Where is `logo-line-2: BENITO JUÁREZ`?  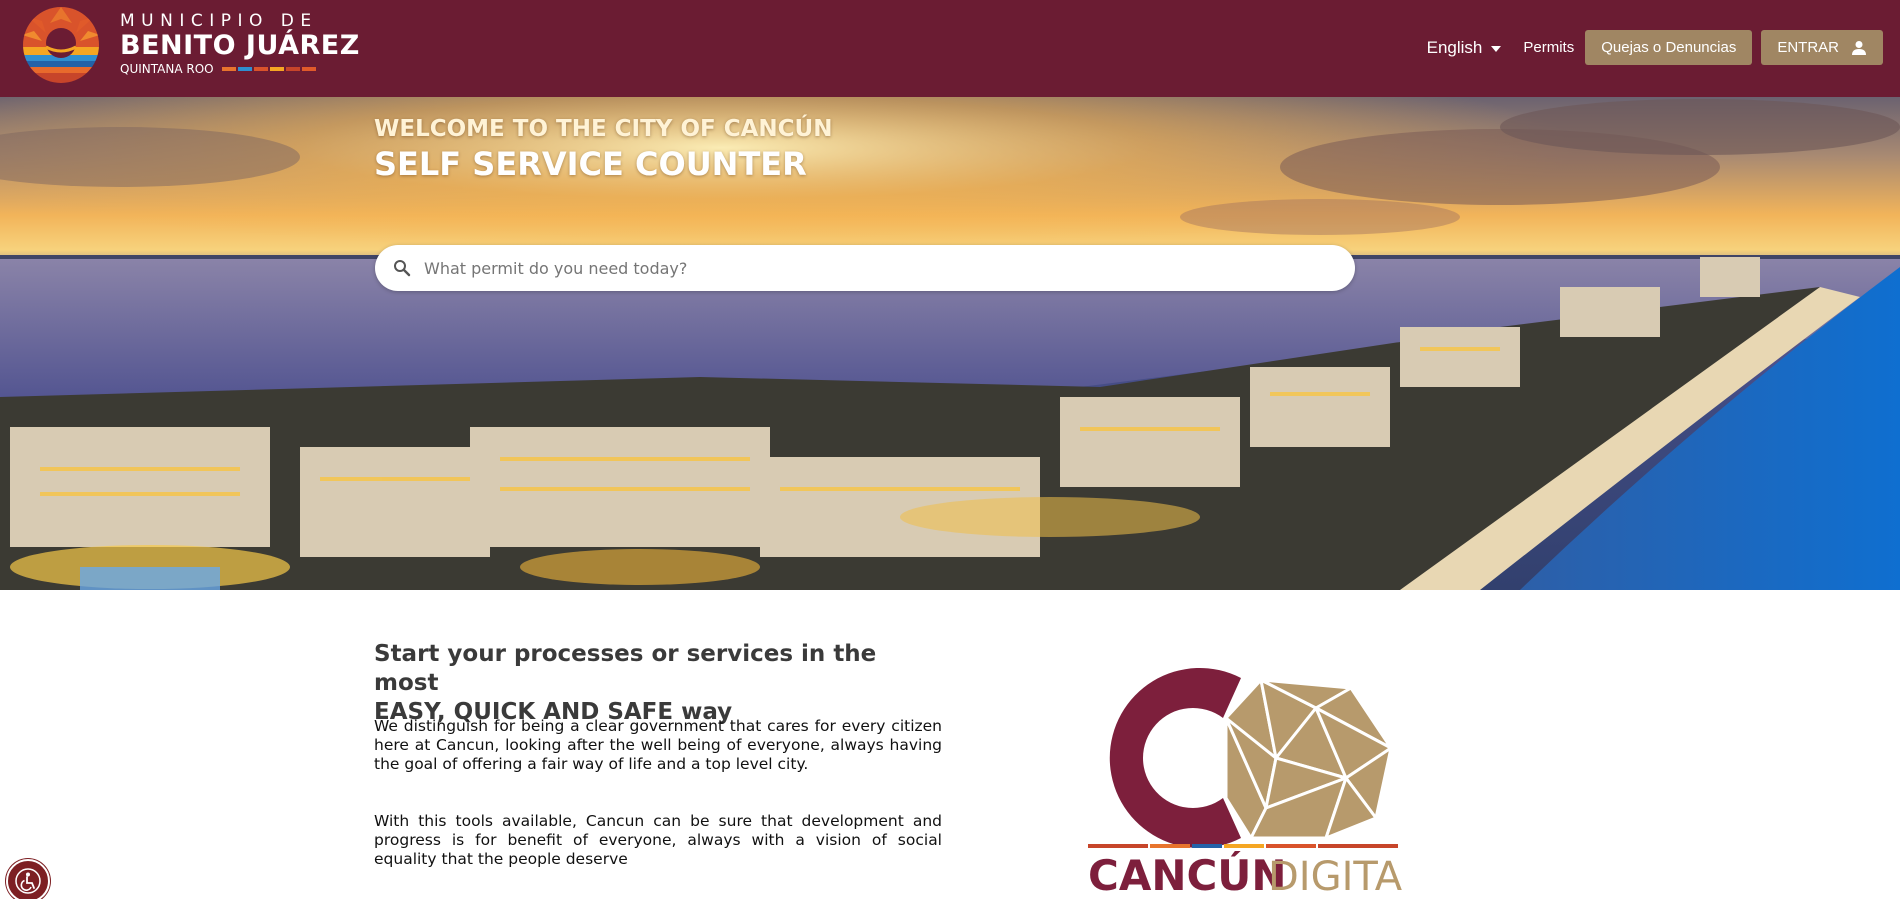 logo-line-2: BENITO JUÁREZ is located at coordinates (240, 45).